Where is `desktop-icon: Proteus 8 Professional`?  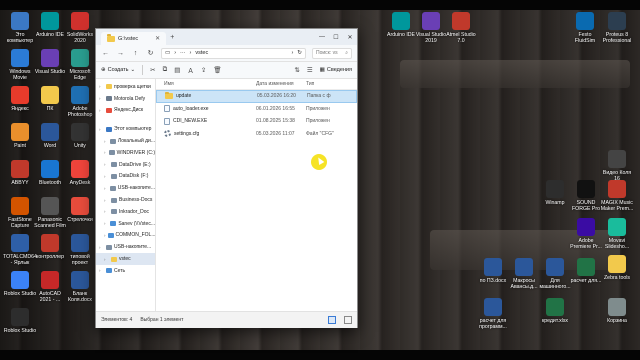
desktop-icon: Proteus 8 Professional is located at coordinates (617, 28).